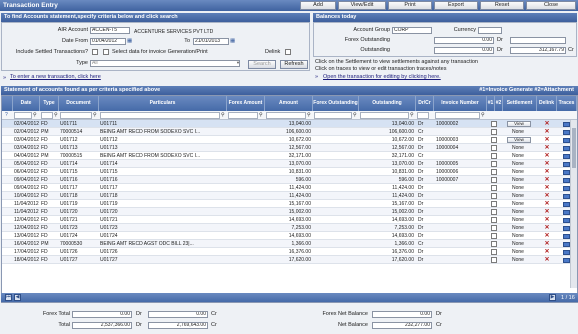 This screenshot has width=578, height=334. What do you see at coordinates (286, 115) in the screenshot?
I see `filter-amount-input` at bounding box center [286, 115].